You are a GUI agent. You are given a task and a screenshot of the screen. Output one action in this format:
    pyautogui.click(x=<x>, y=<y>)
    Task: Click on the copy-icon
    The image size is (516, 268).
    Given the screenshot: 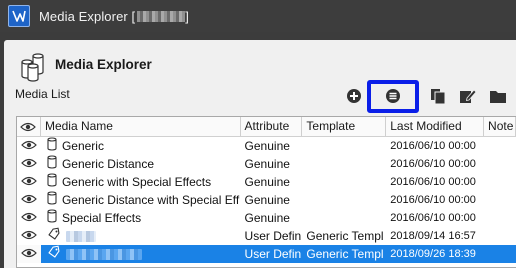 What is the action you would take?
    pyautogui.click(x=438, y=96)
    